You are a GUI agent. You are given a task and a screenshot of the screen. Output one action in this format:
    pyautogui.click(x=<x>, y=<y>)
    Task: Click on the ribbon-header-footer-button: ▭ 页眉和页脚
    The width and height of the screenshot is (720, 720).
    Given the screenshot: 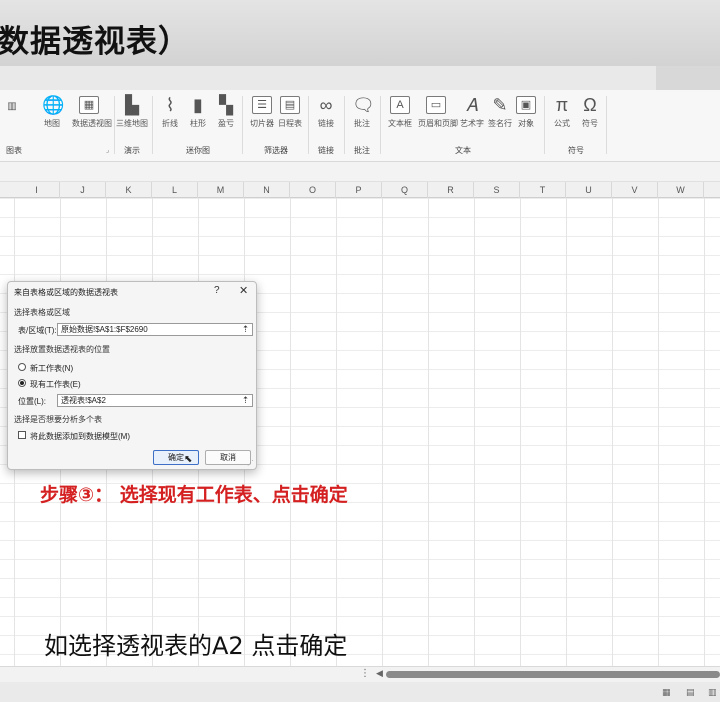 What is the action you would take?
    pyautogui.click(x=438, y=112)
    